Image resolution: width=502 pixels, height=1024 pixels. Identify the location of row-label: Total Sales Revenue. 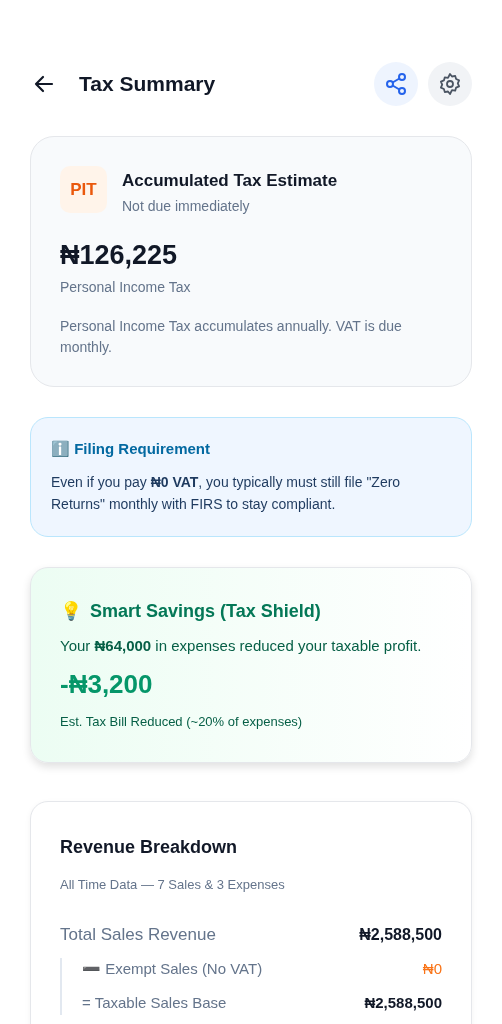
(138, 935).